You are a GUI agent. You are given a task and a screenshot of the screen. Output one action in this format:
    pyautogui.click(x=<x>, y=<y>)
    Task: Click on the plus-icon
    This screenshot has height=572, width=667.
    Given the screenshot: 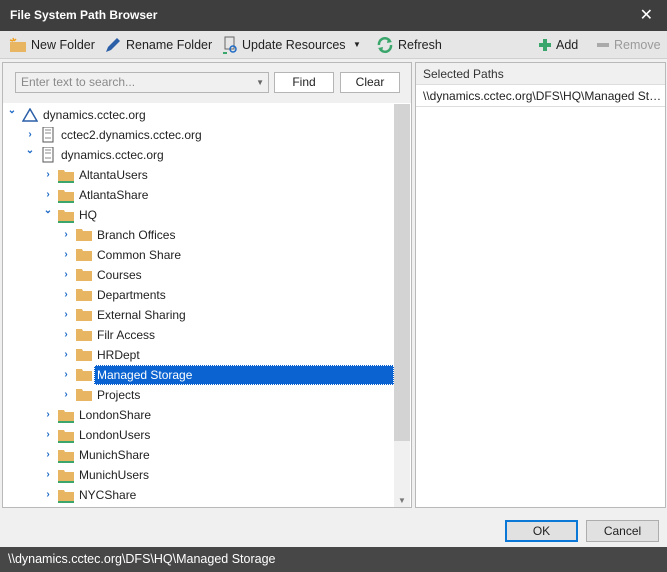 What is the action you would take?
    pyautogui.click(x=545, y=45)
    